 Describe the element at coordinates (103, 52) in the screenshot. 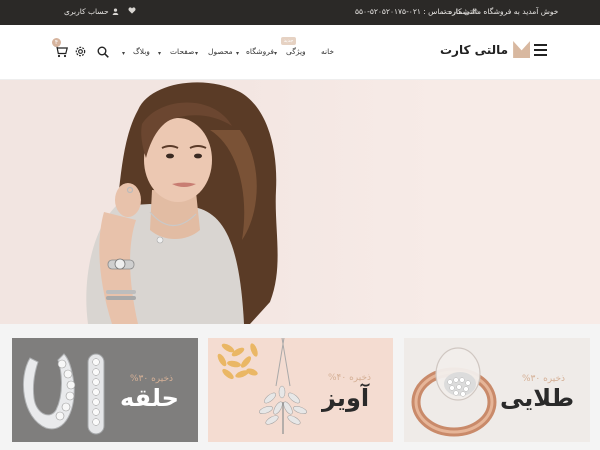

I see `search-icon` at that location.